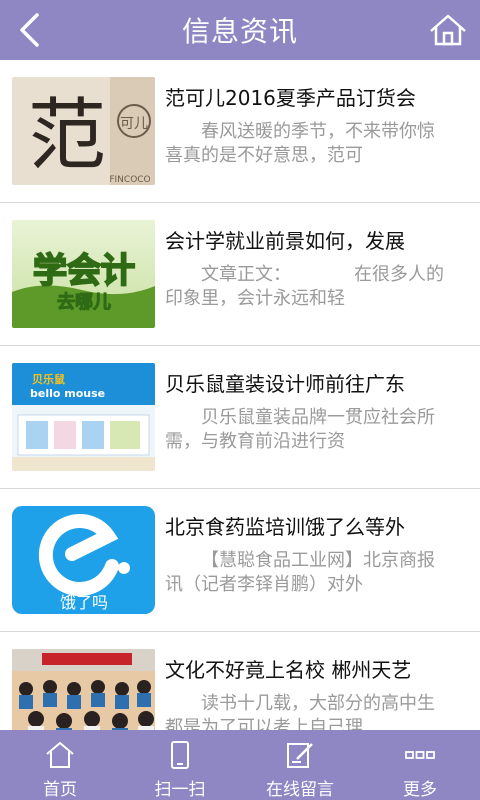 The width and height of the screenshot is (480, 800). I want to click on home-button, so click(448, 30).